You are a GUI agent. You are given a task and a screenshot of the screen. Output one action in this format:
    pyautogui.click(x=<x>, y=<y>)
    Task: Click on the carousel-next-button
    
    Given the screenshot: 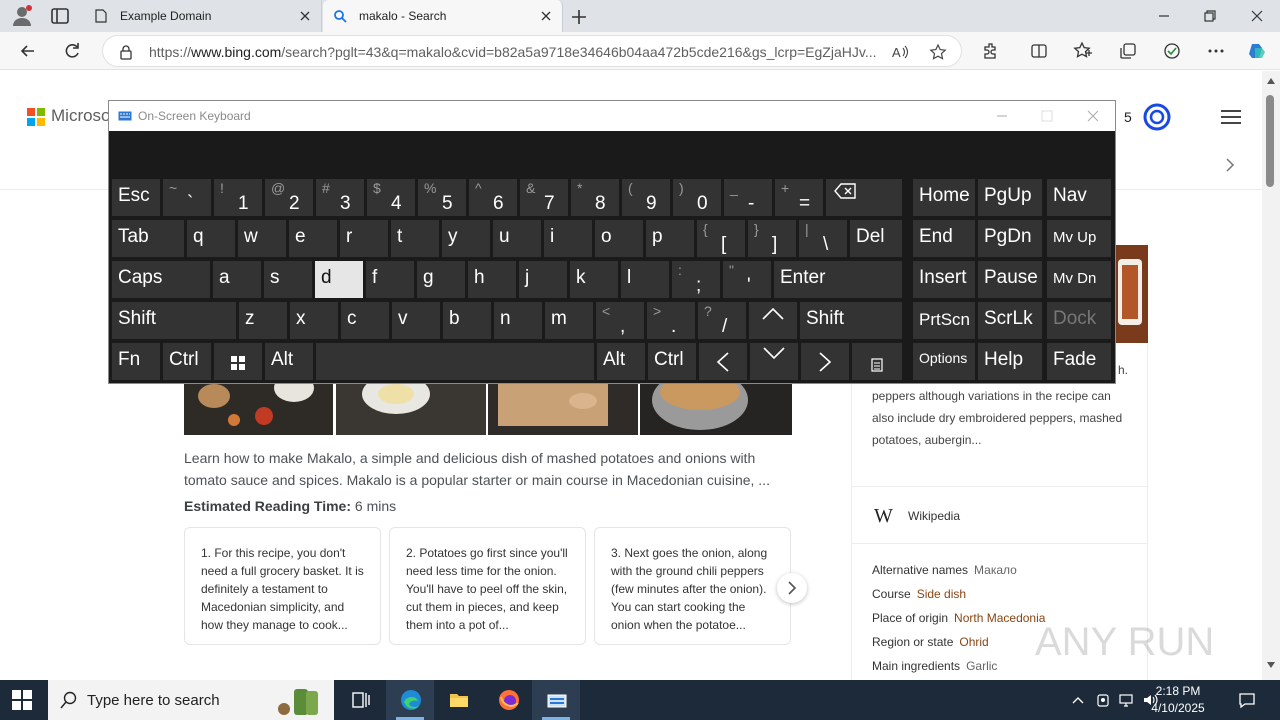 What is the action you would take?
    pyautogui.click(x=792, y=588)
    